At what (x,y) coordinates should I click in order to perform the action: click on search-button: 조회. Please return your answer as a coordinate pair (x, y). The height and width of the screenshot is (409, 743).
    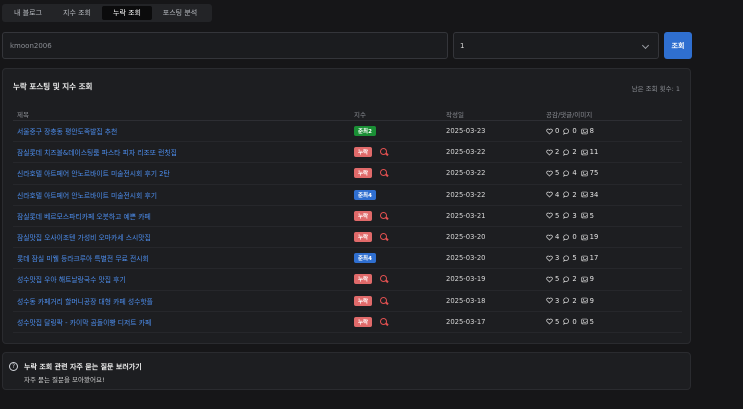
    Looking at the image, I should click on (678, 45).